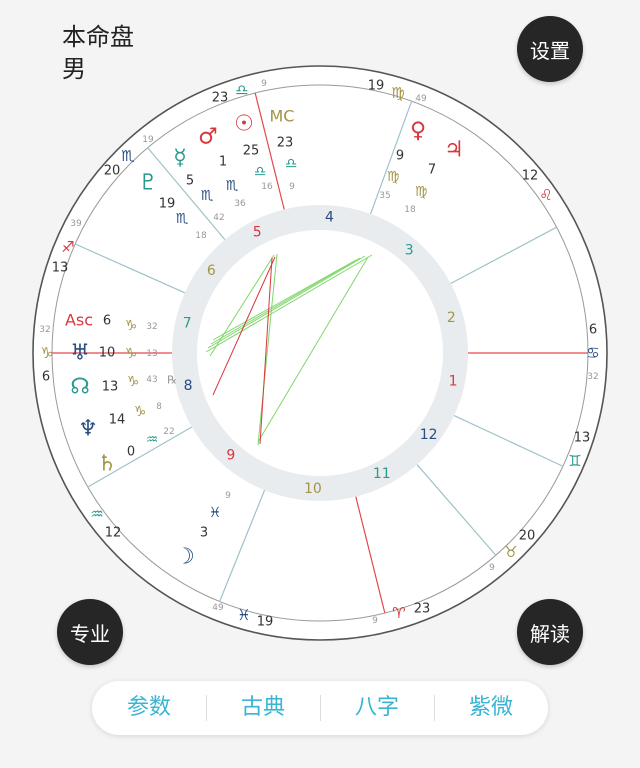 Image resolution: width=640 pixels, height=768 pixels. I want to click on node-minute: 43, so click(151, 380).